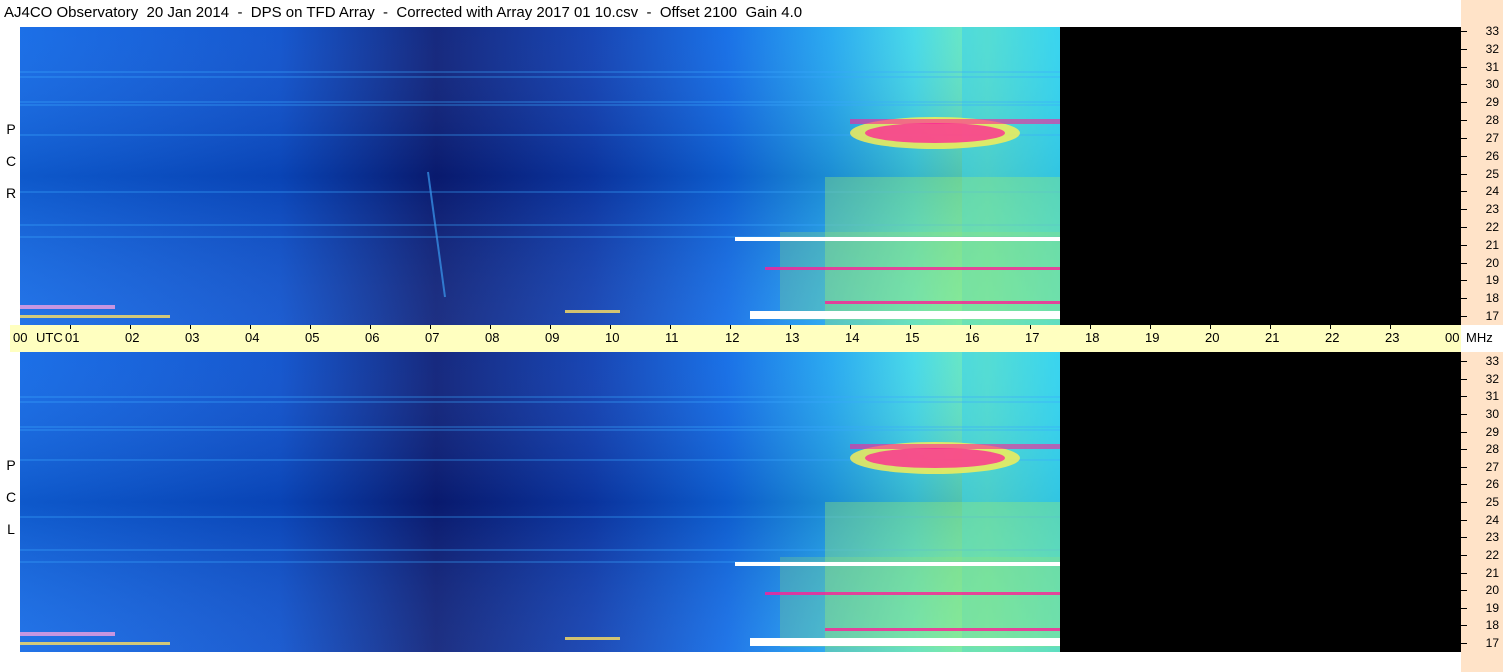 This screenshot has height=672, width=1503. I want to click on rcp-label-1: P, so click(11, 129).